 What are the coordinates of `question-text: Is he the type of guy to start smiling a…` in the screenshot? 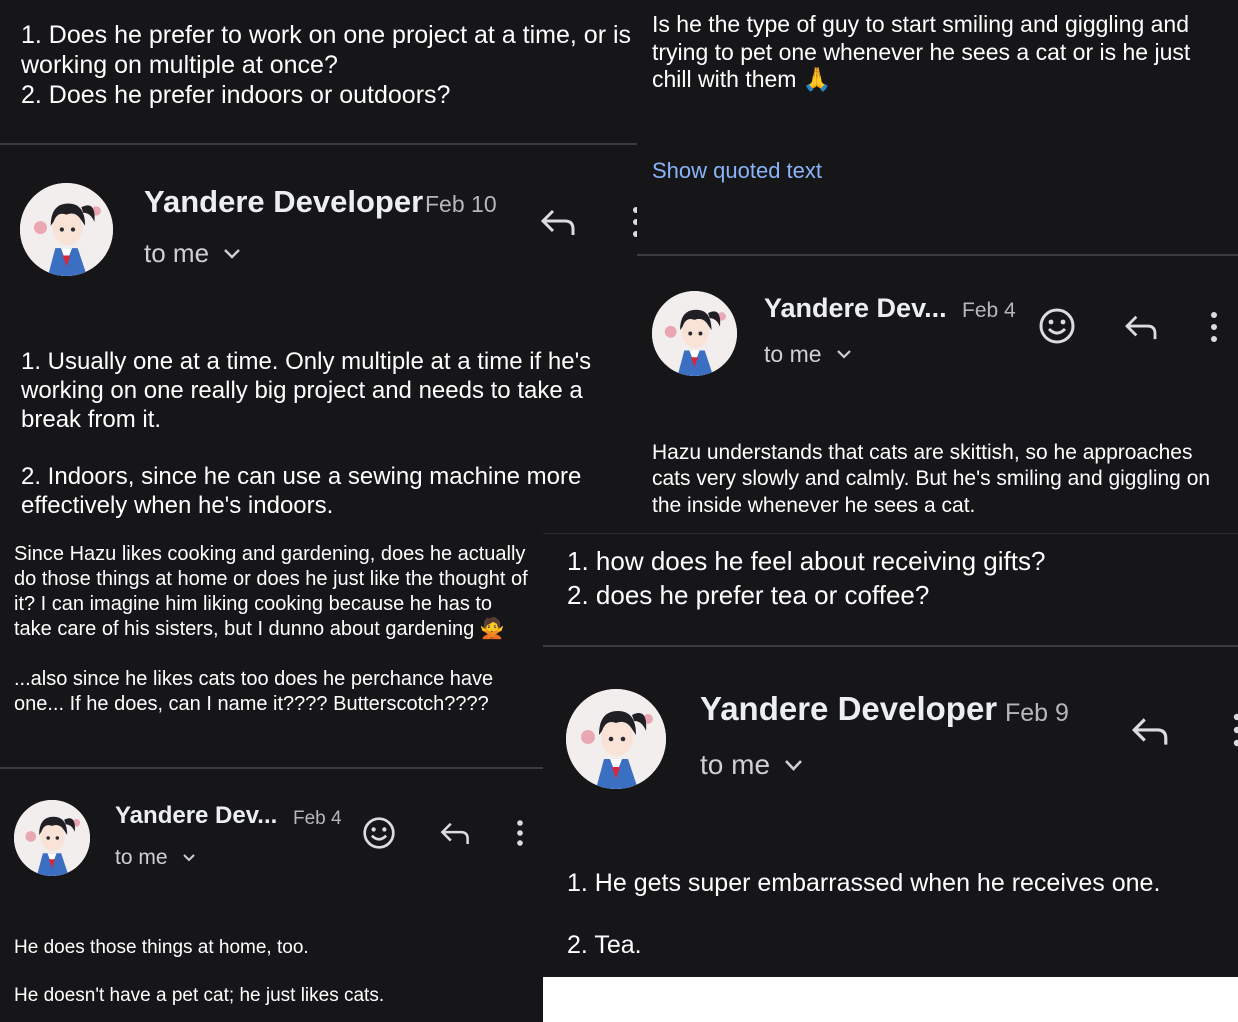 It's located at (921, 52).